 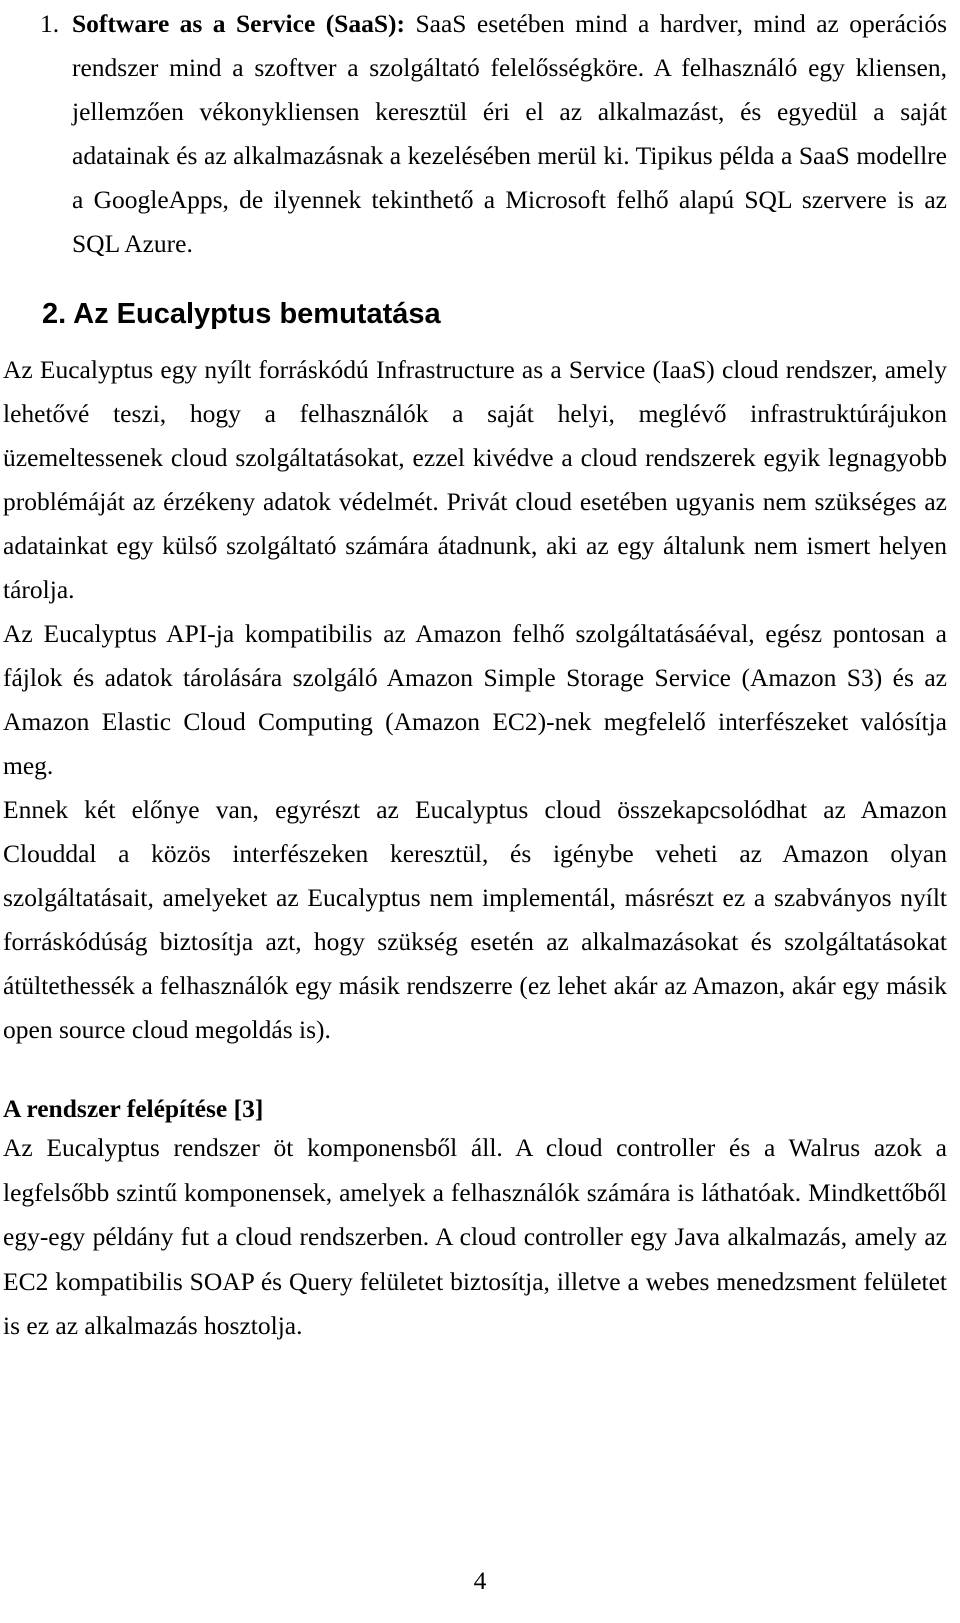 I want to click on list-item-marker: 1., so click(x=50, y=23).